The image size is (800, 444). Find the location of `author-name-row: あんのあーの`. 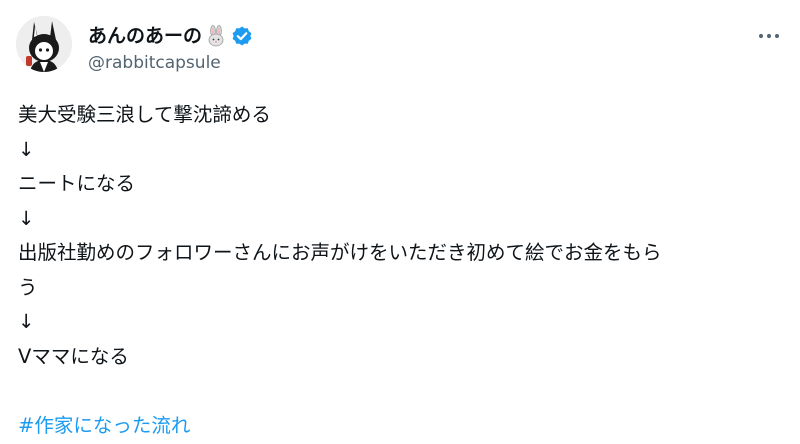

author-name-row: あんのあーの is located at coordinates (170, 36).